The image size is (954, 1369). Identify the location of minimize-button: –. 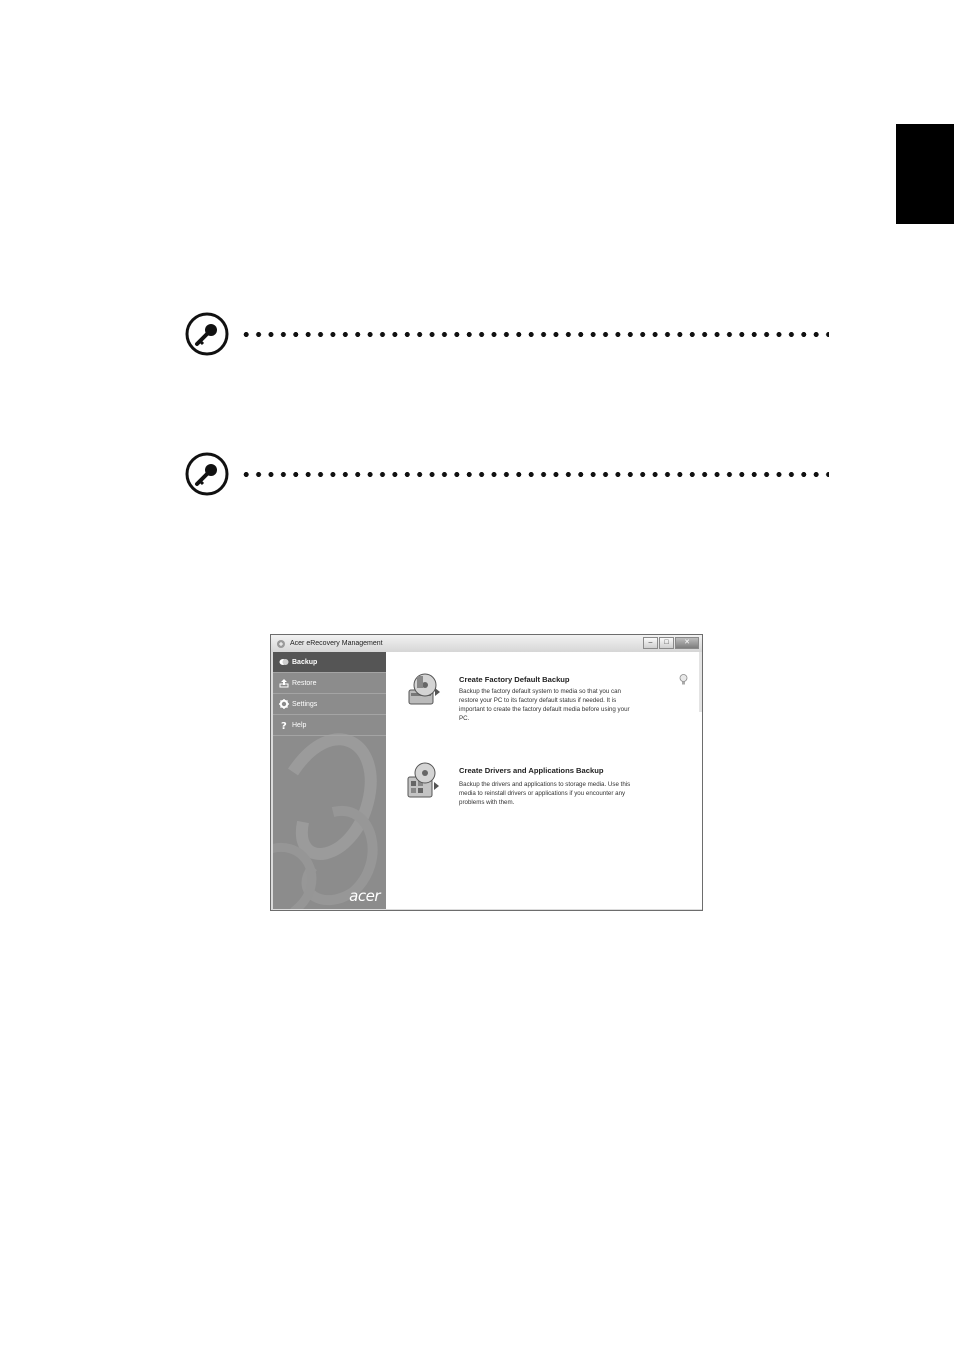
(650, 643).